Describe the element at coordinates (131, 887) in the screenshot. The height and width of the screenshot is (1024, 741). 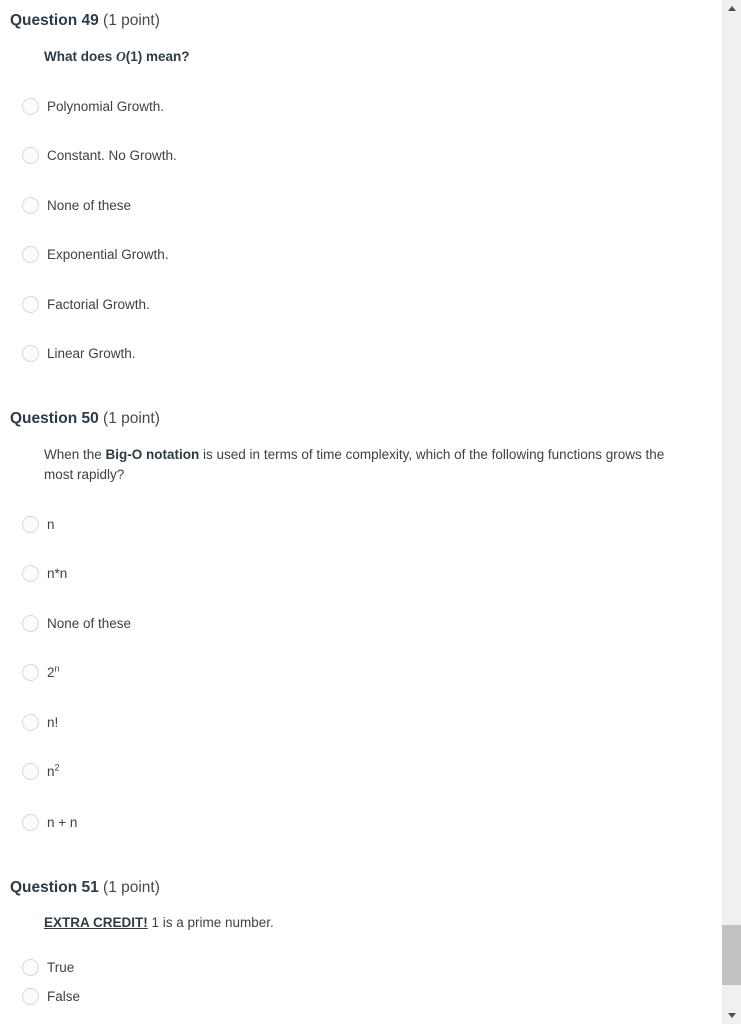
I see `question-51-points: (1 point)` at that location.